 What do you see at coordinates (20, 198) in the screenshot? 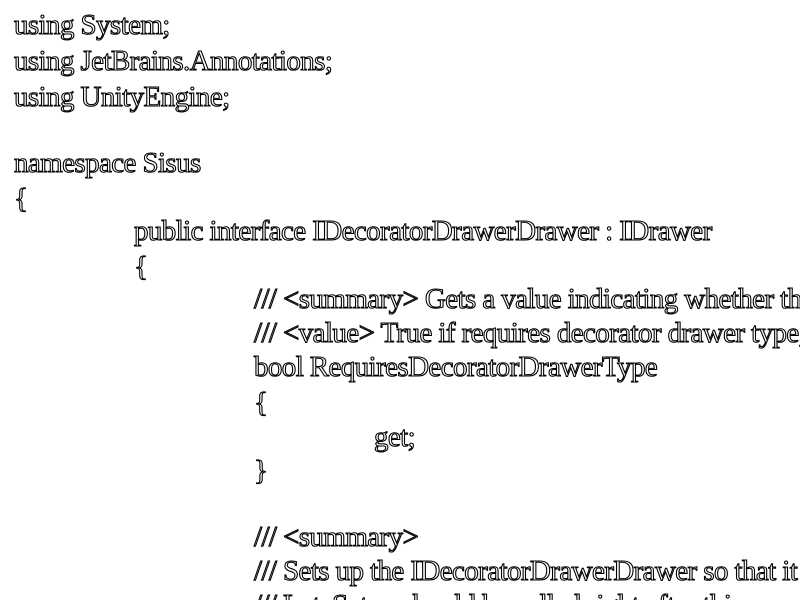
I see `code-line-namespace-open-brace: {` at bounding box center [20, 198].